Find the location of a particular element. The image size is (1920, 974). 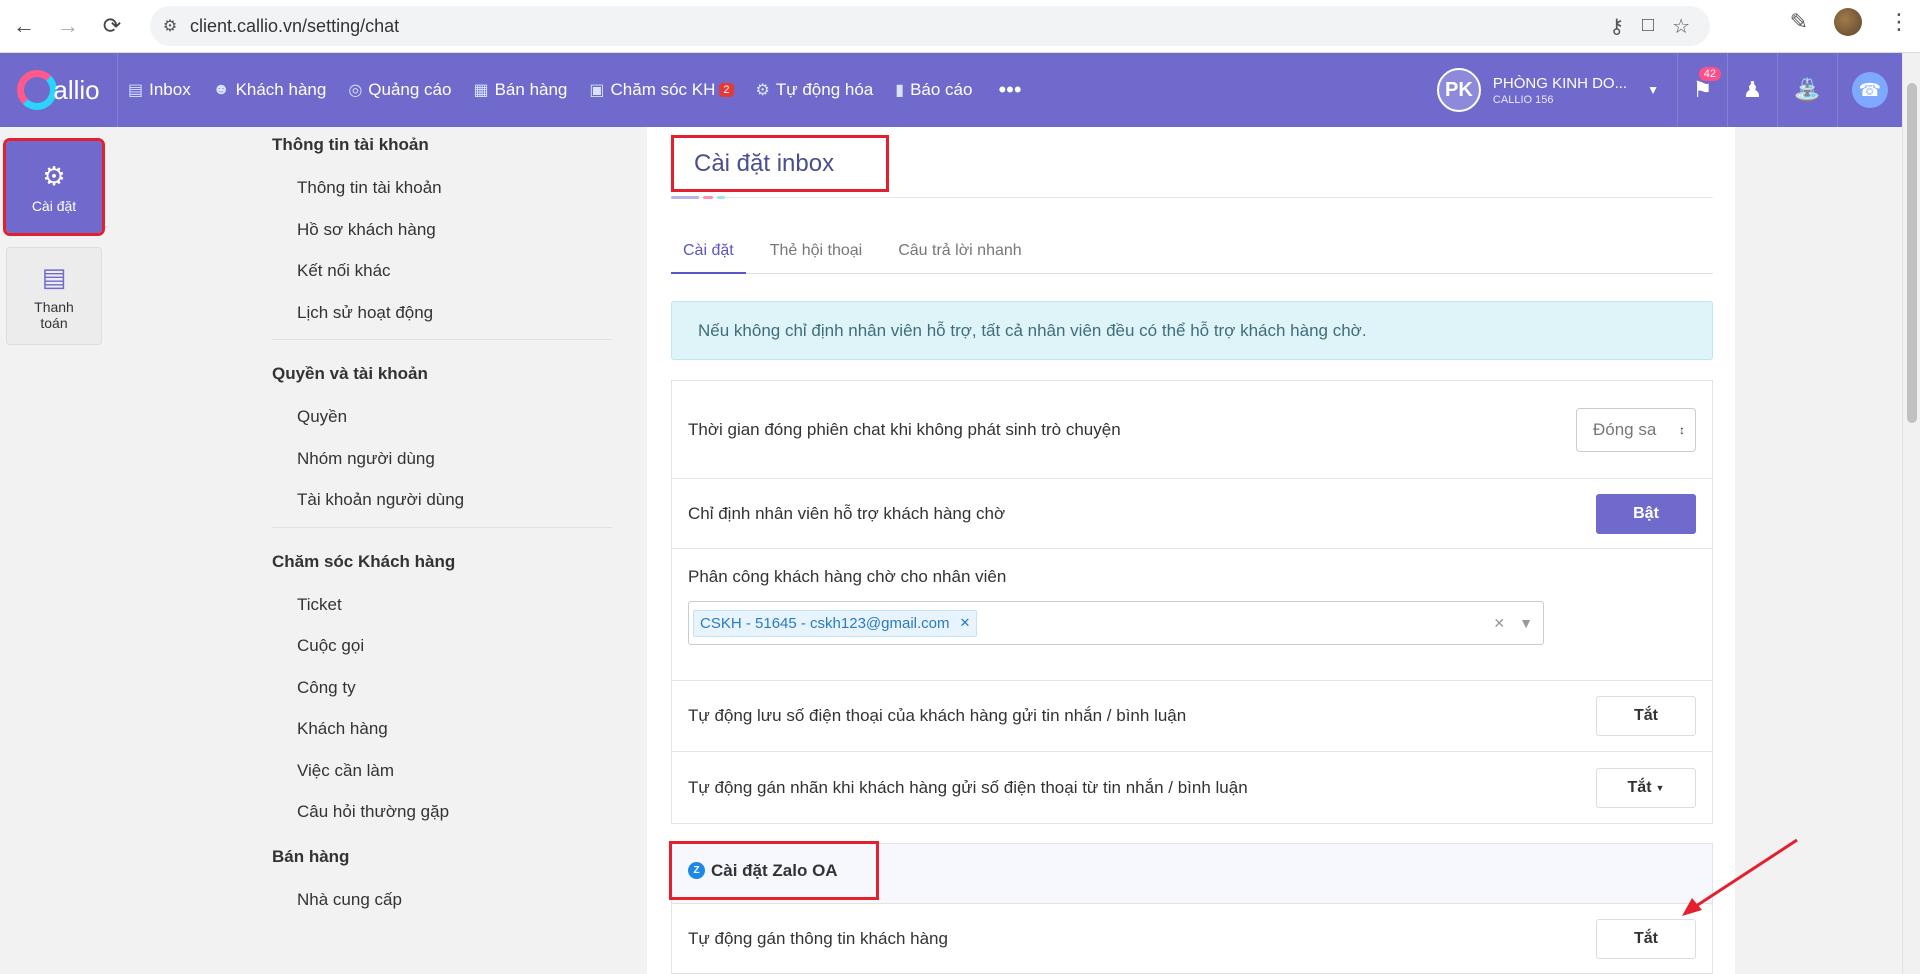

logo-mark-icon is located at coordinates (37, 90).